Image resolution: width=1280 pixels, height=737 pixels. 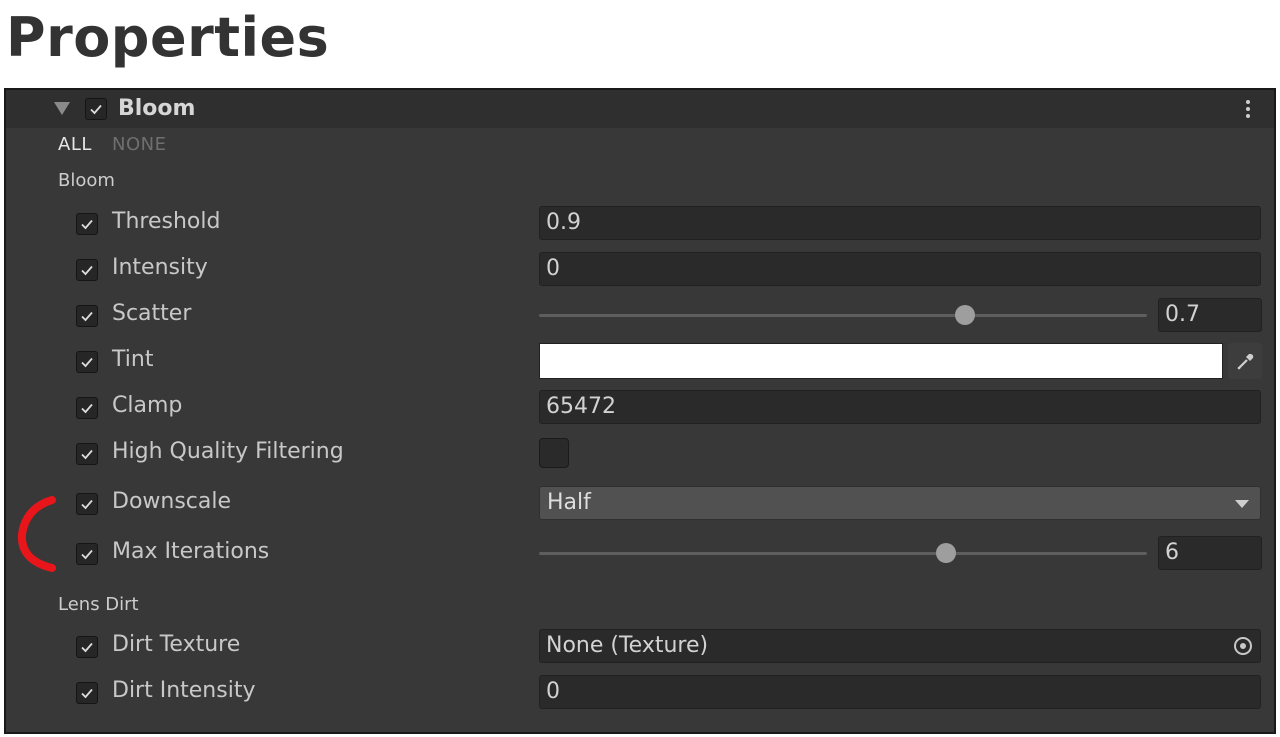 What do you see at coordinates (98, 604) in the screenshot?
I see `section-header-lens-dirt: Lens Dirt` at bounding box center [98, 604].